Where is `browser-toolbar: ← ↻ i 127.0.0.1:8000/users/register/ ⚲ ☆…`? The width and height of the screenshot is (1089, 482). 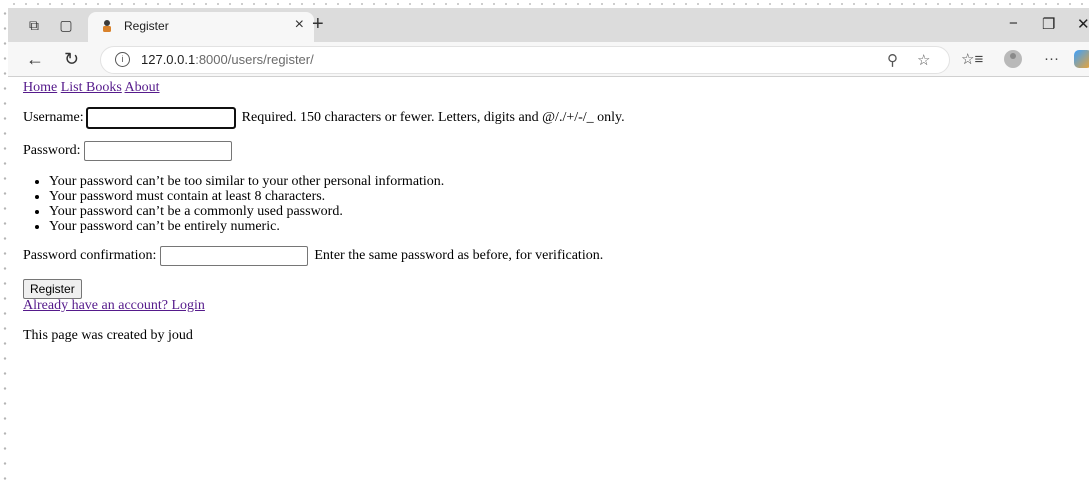 browser-toolbar: ← ↻ i 127.0.0.1:8000/users/register/ ⚲ ☆… is located at coordinates (548, 59).